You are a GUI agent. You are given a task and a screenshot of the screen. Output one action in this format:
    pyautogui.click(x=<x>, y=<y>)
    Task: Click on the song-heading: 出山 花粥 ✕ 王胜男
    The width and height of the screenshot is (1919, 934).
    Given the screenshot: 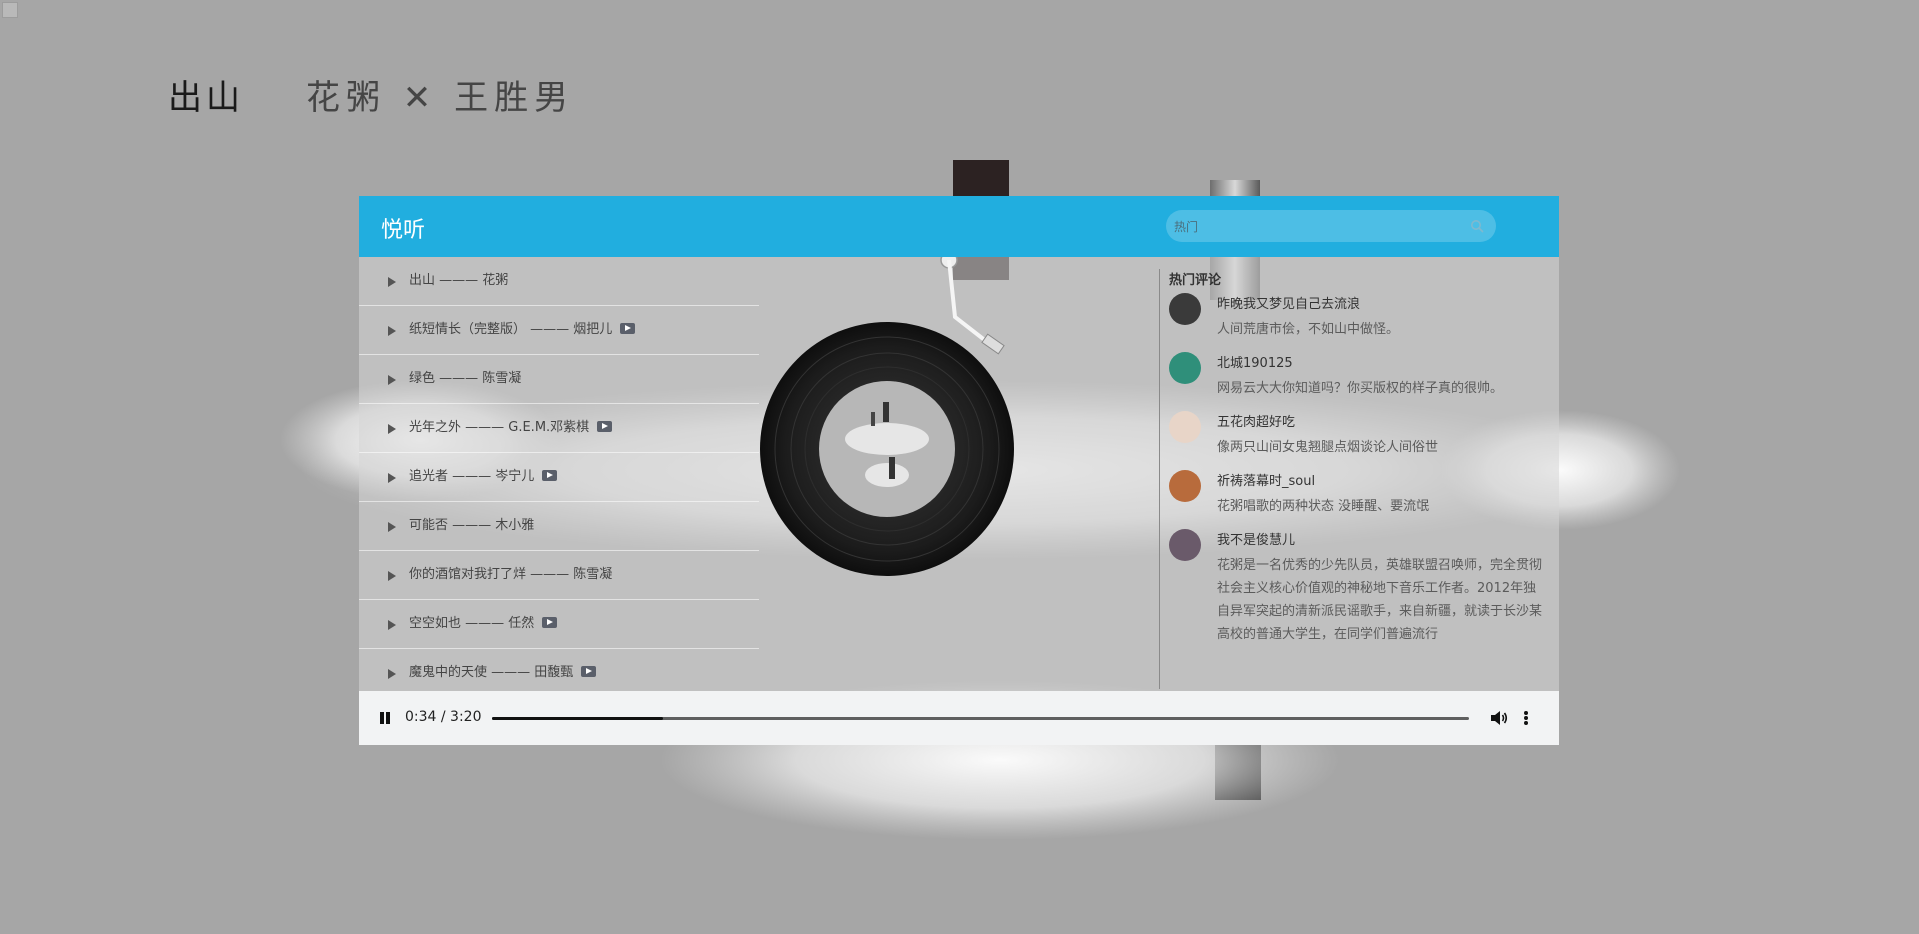 What is the action you would take?
    pyautogui.click(x=371, y=94)
    